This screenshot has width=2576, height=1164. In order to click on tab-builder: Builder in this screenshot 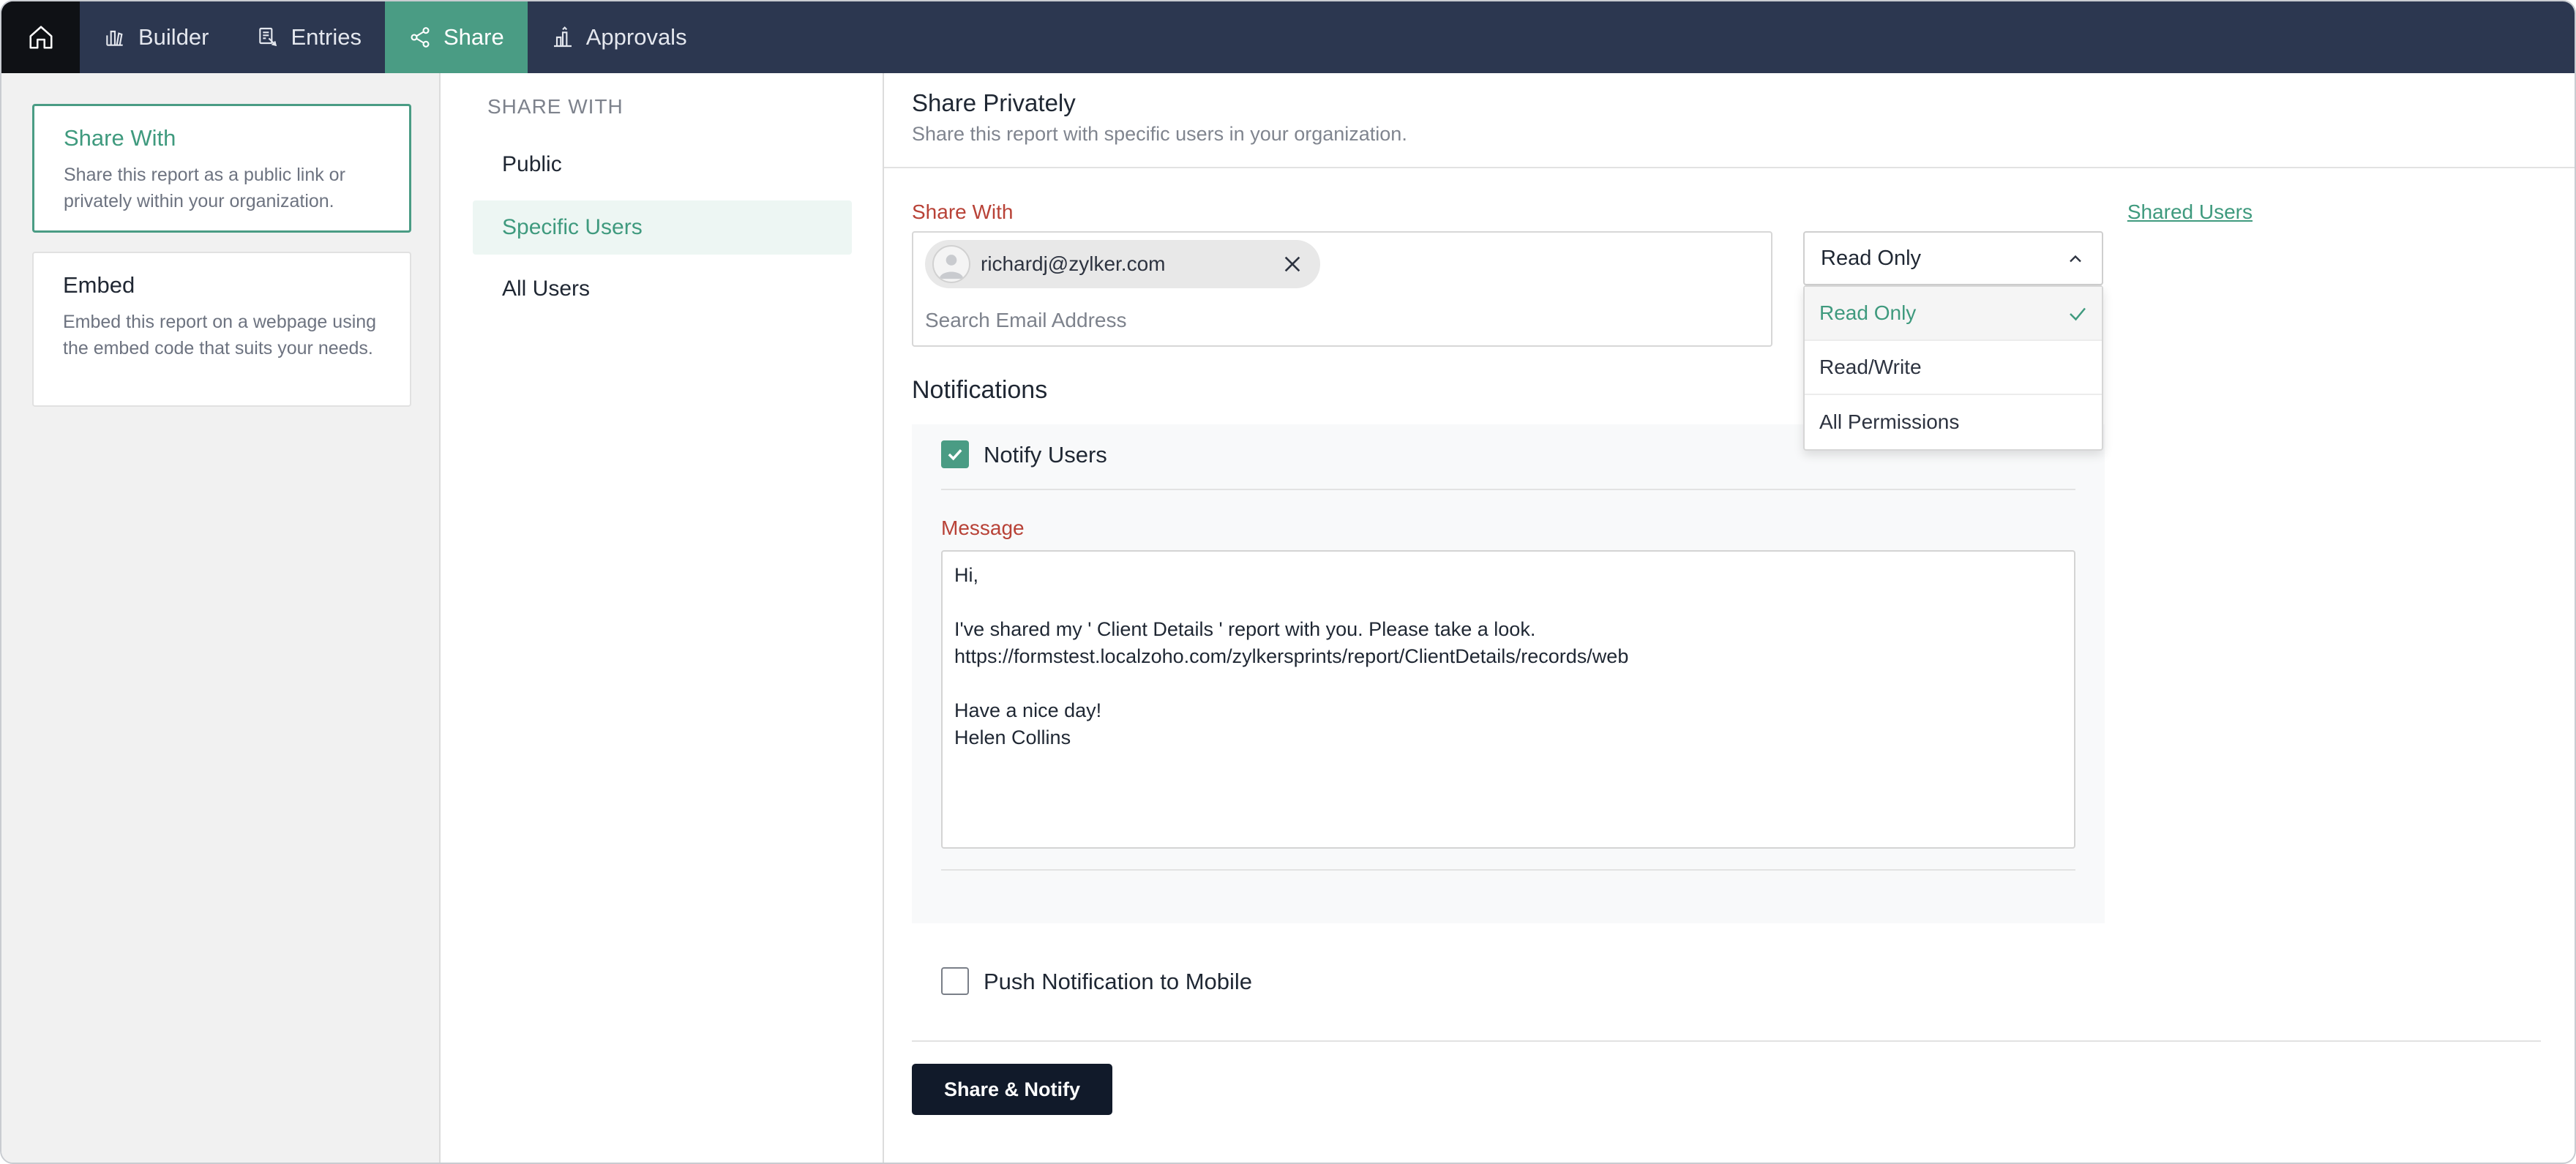, I will do `click(156, 37)`.